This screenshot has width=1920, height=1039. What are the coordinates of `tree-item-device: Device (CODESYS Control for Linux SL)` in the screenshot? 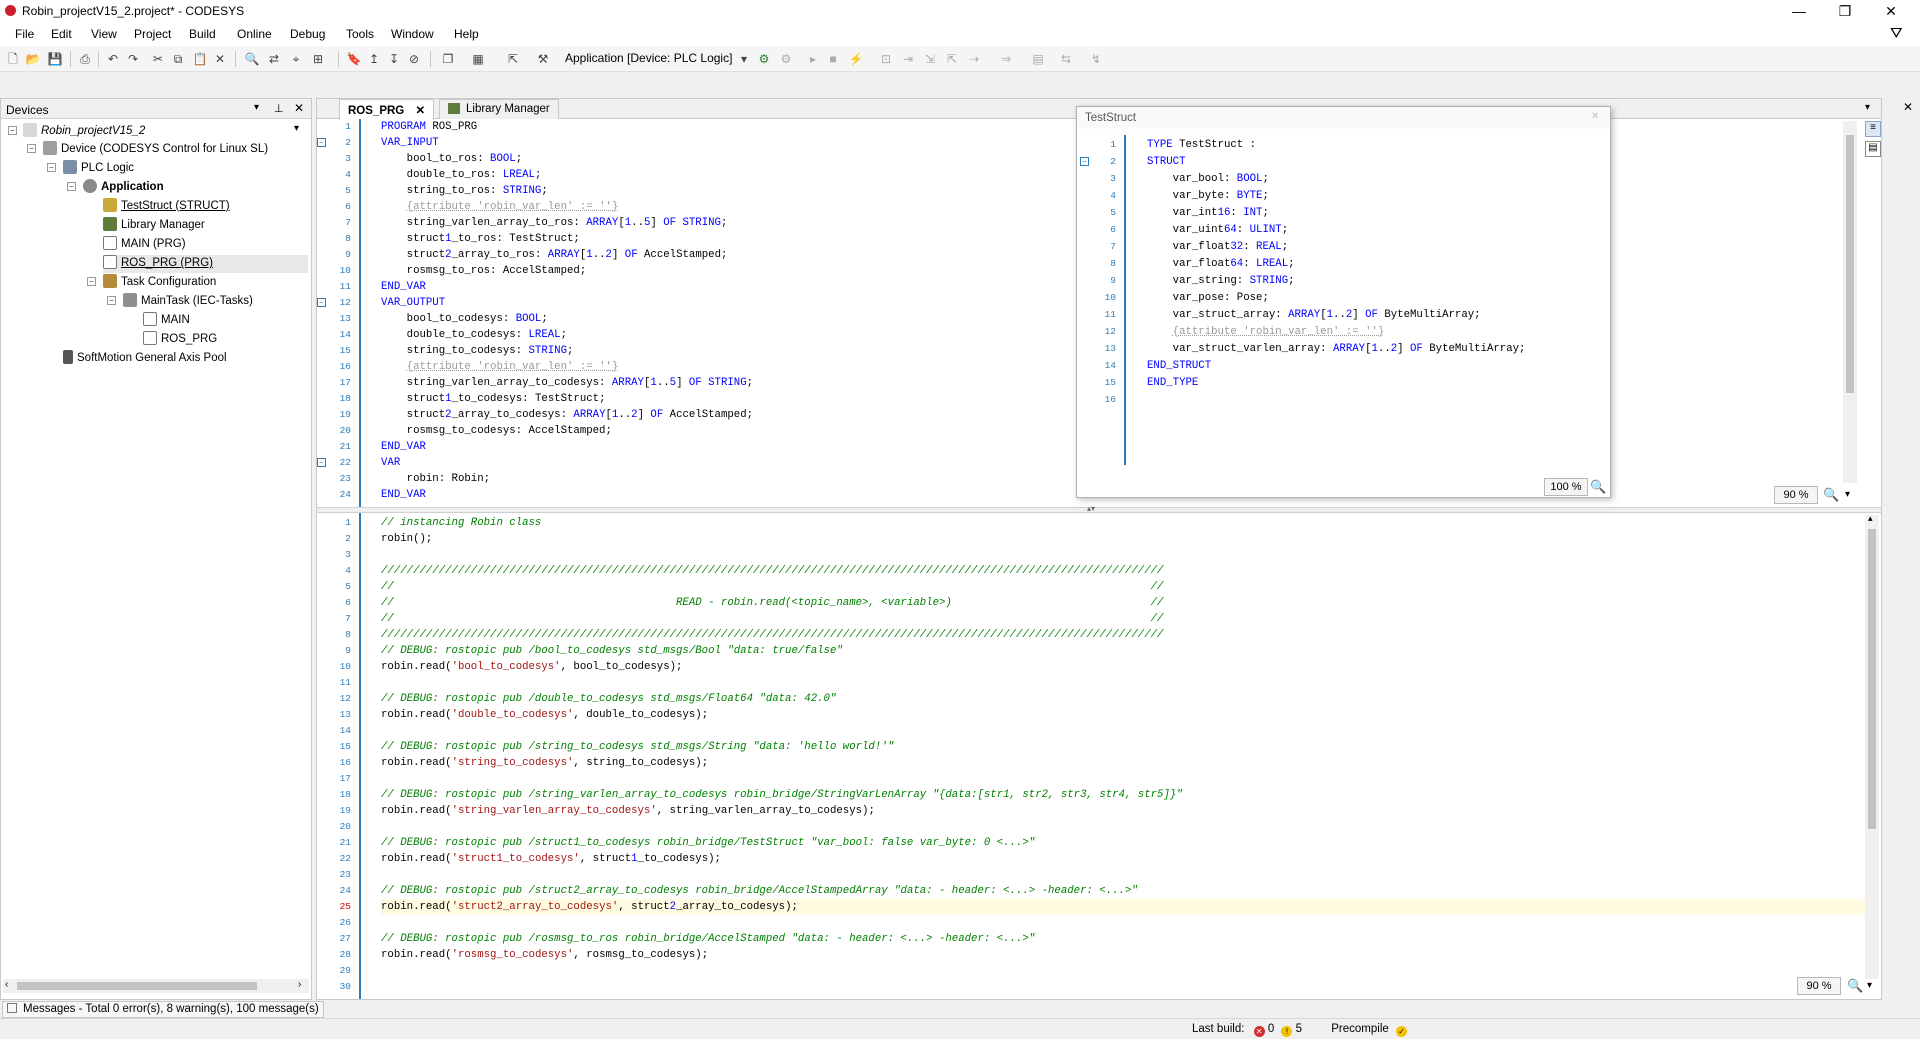 It's located at (155, 150).